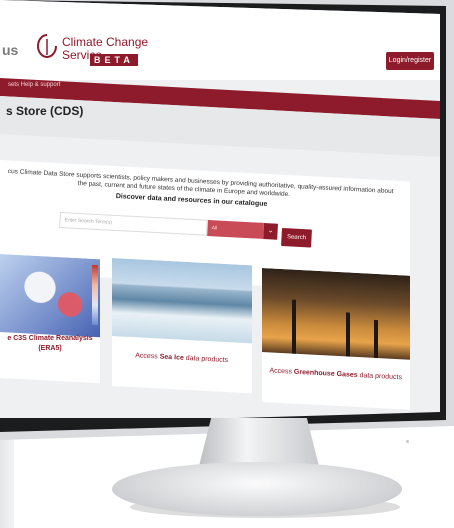 The image size is (454, 528). Describe the element at coordinates (147, 356) in the screenshot. I see `card-sea-ice-prefix: Access` at that location.